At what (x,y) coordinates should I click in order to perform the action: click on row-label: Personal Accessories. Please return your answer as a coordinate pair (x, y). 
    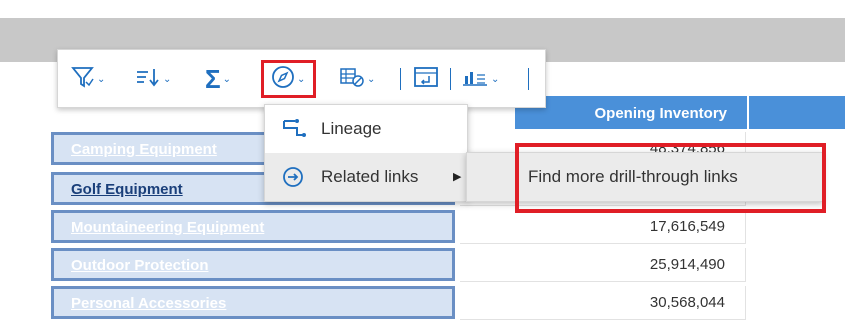
    Looking at the image, I should click on (148, 303).